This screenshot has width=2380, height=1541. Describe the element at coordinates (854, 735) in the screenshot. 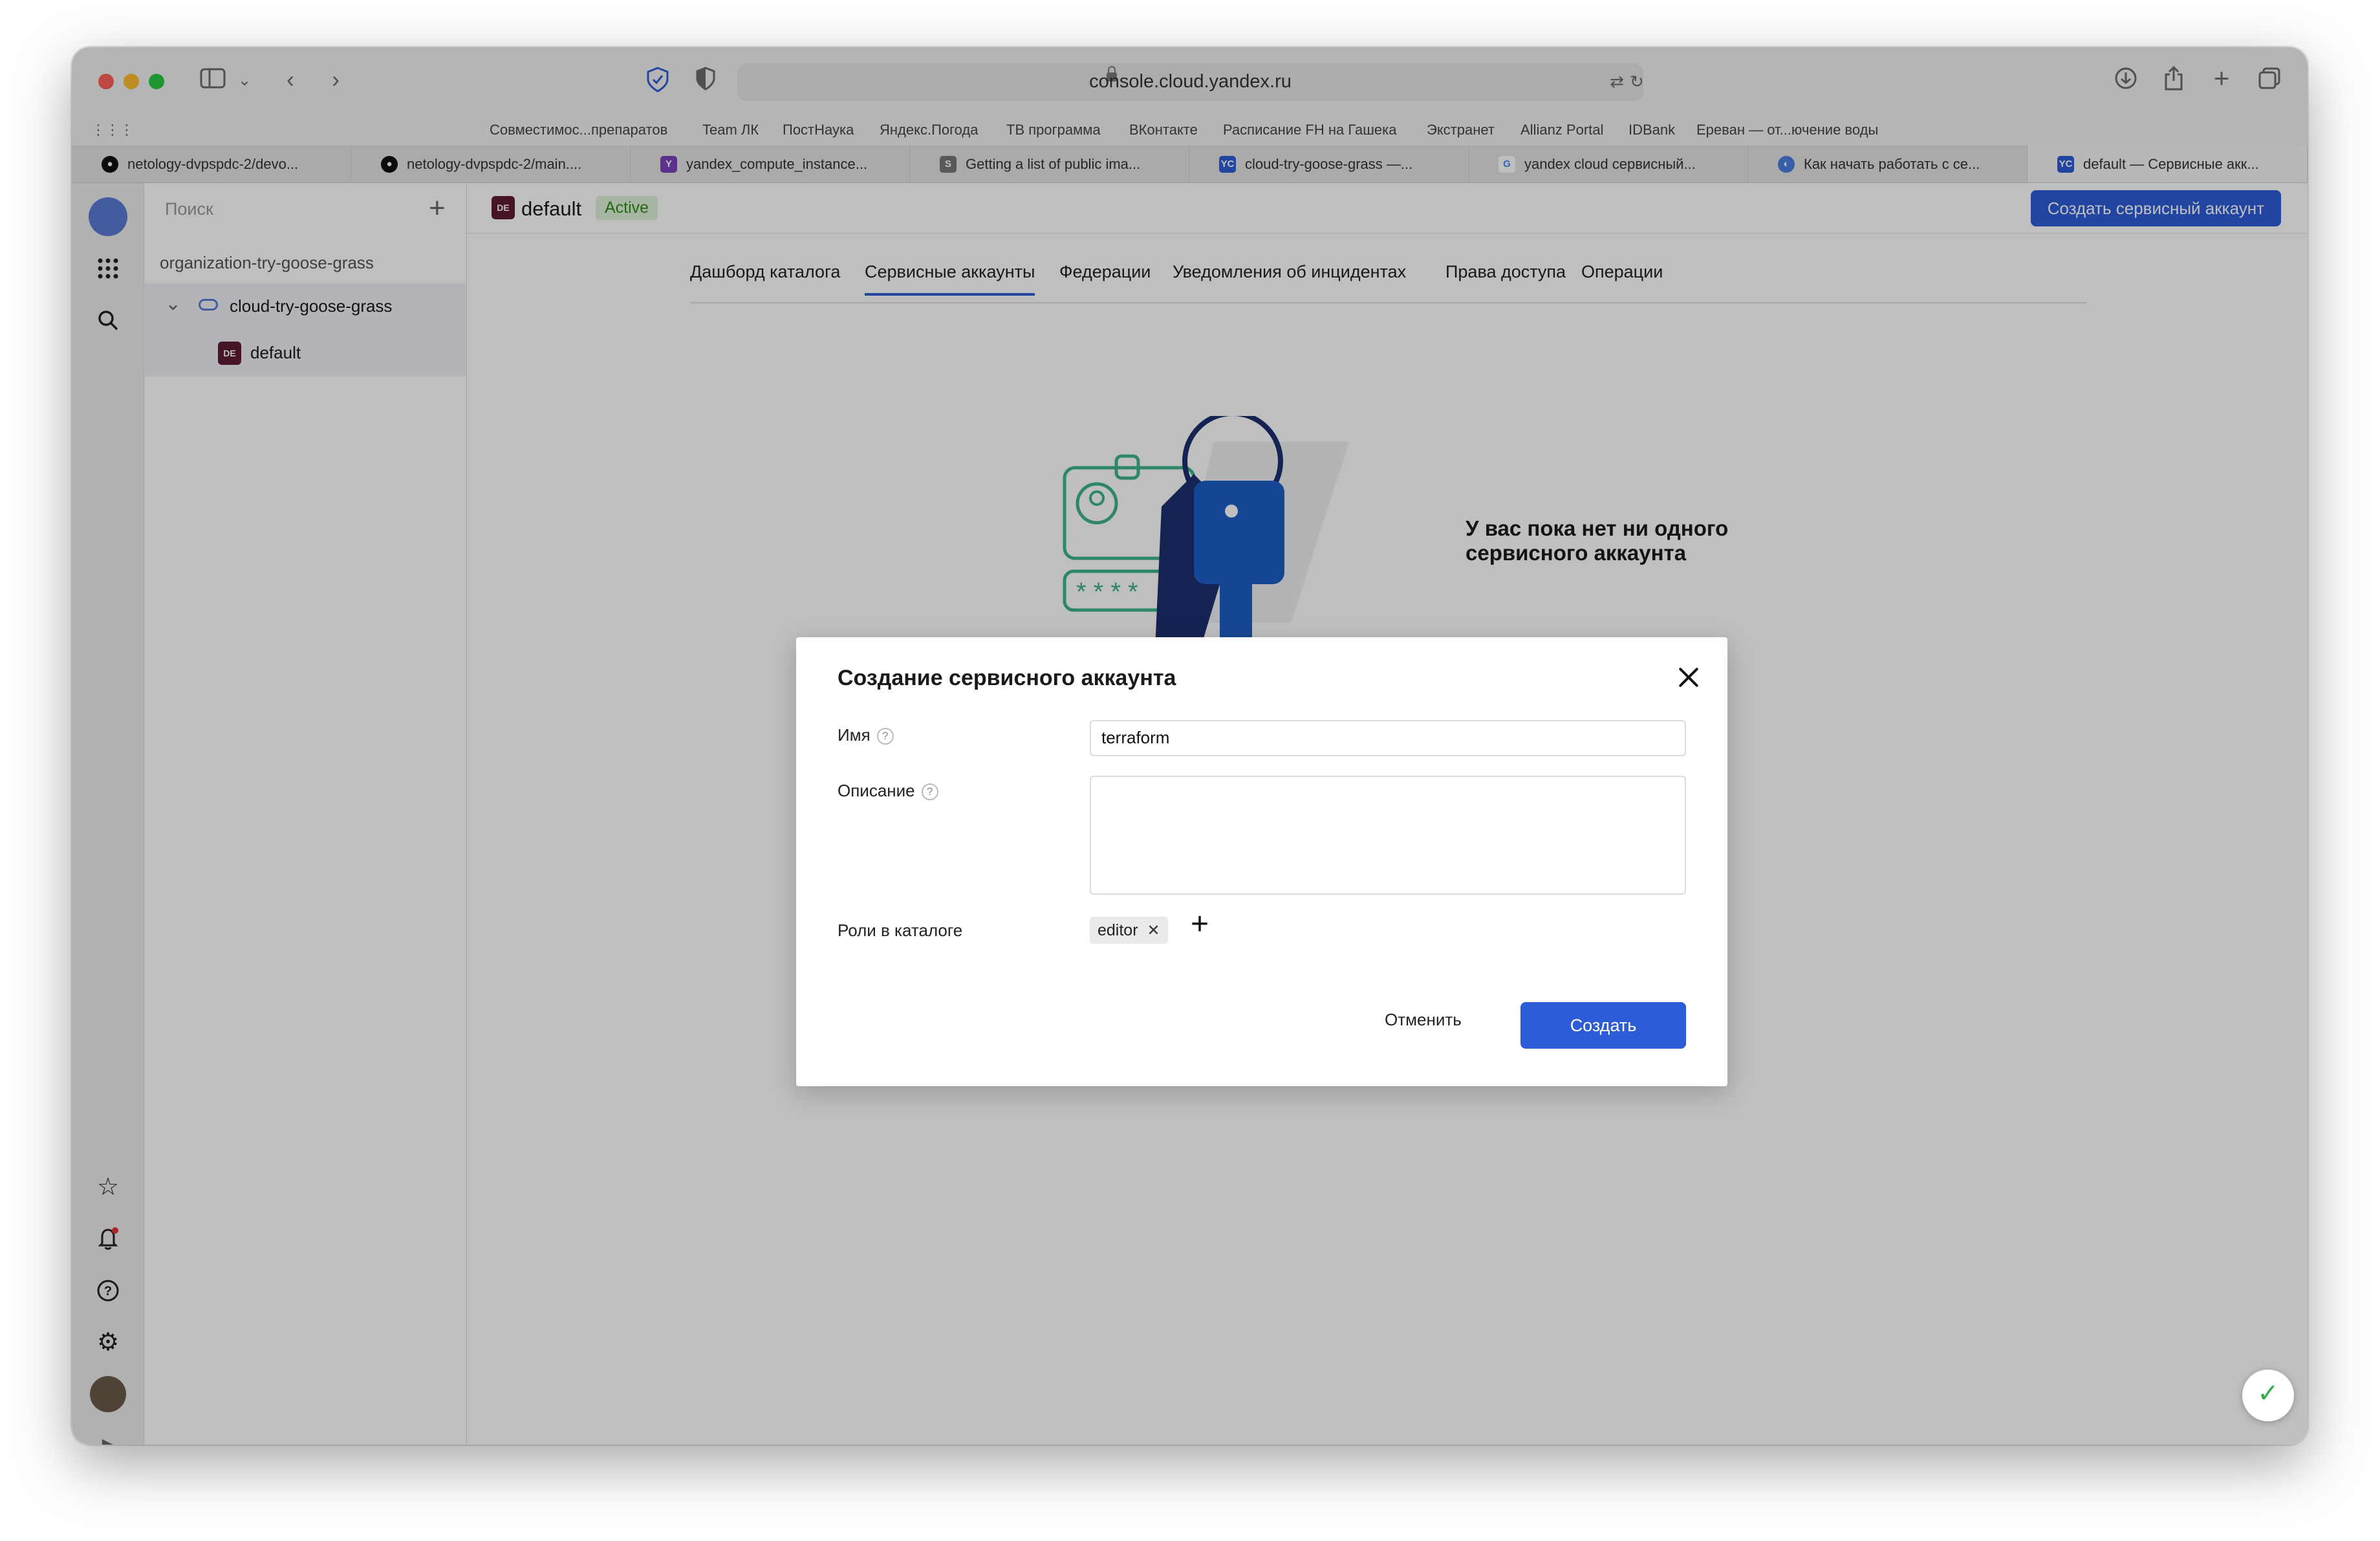

I see `name-label-text: Имя` at that location.